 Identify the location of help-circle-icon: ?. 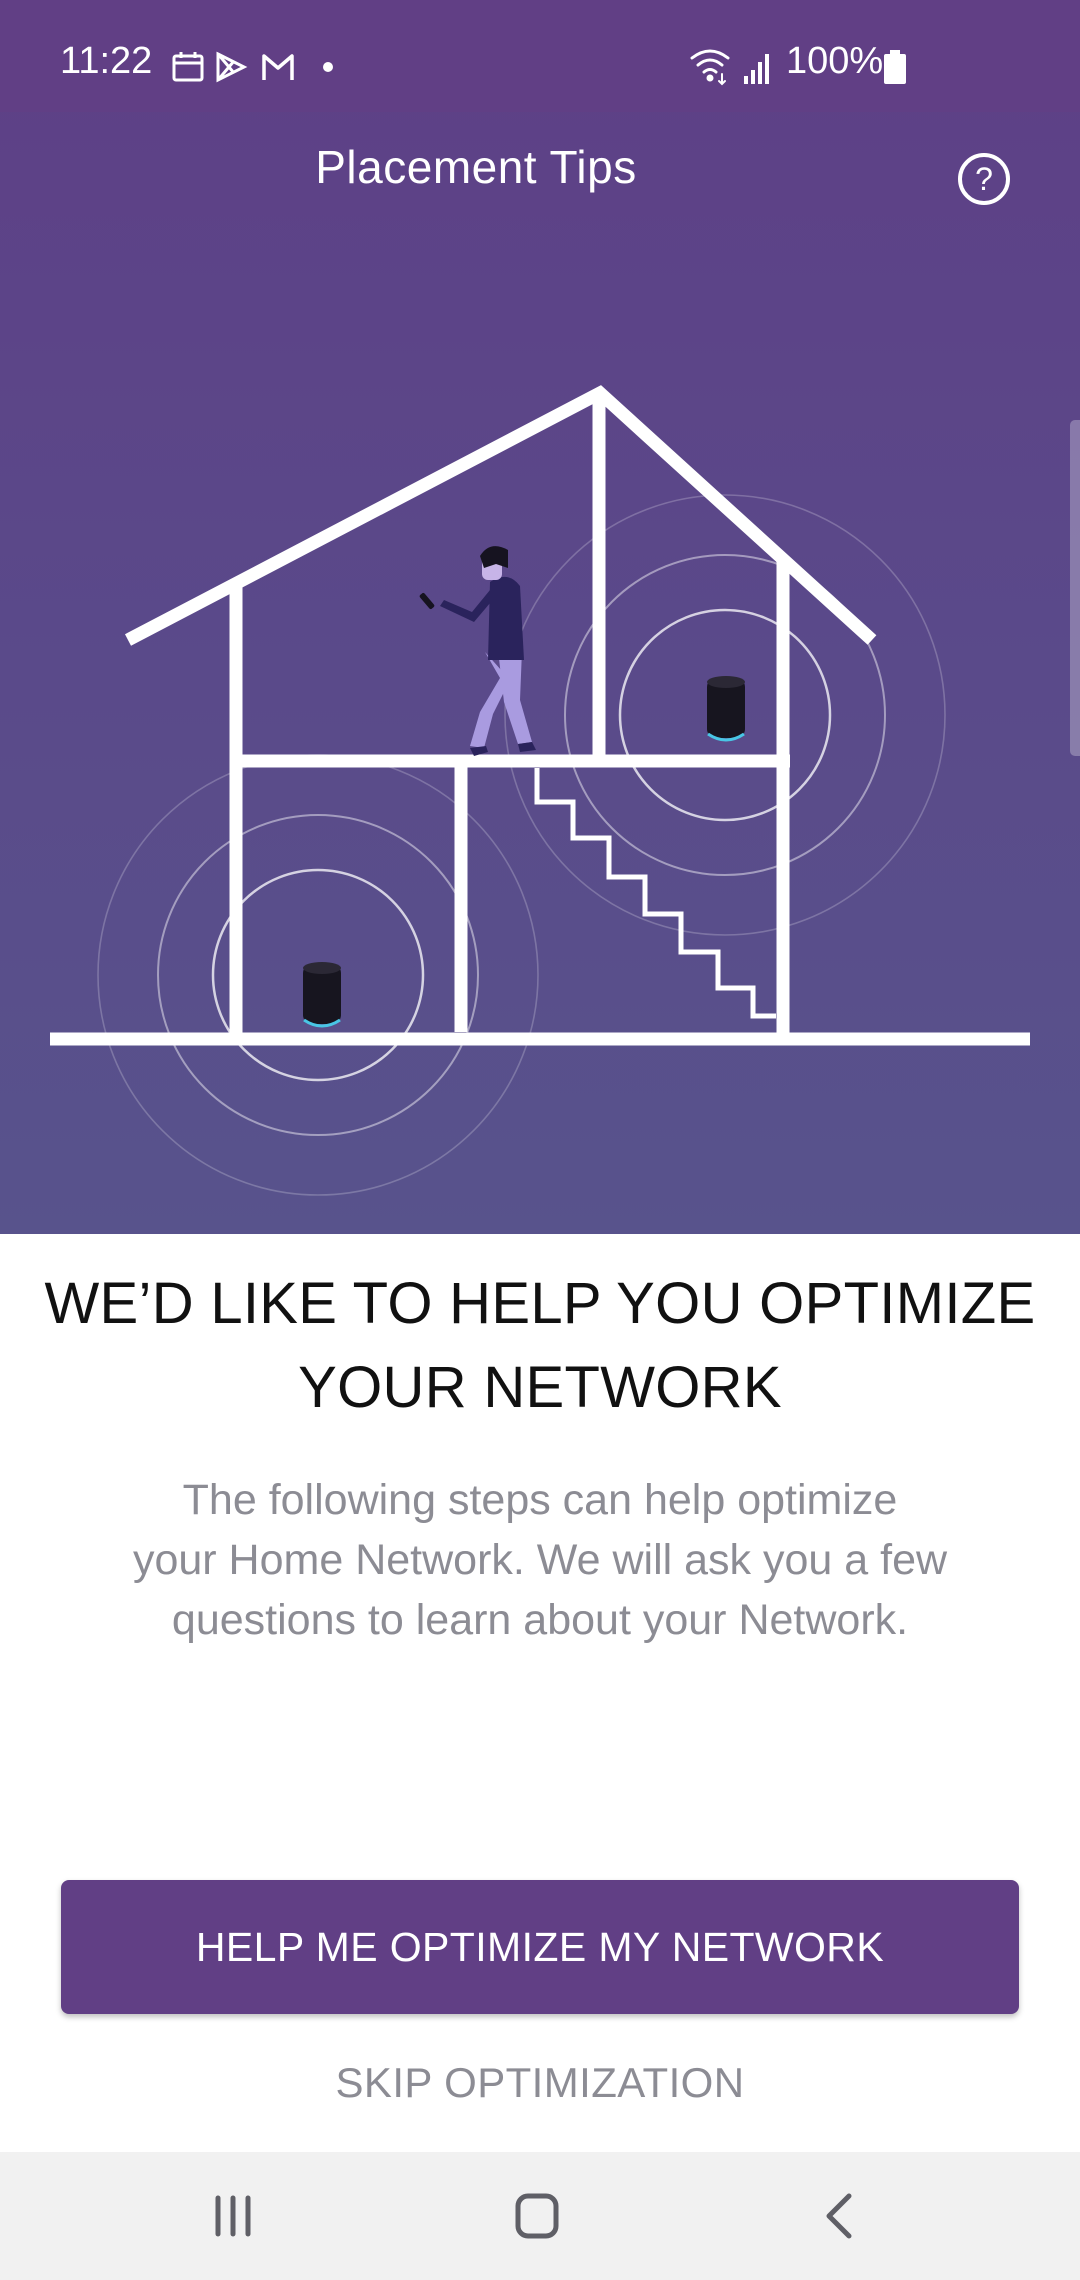
(984, 179).